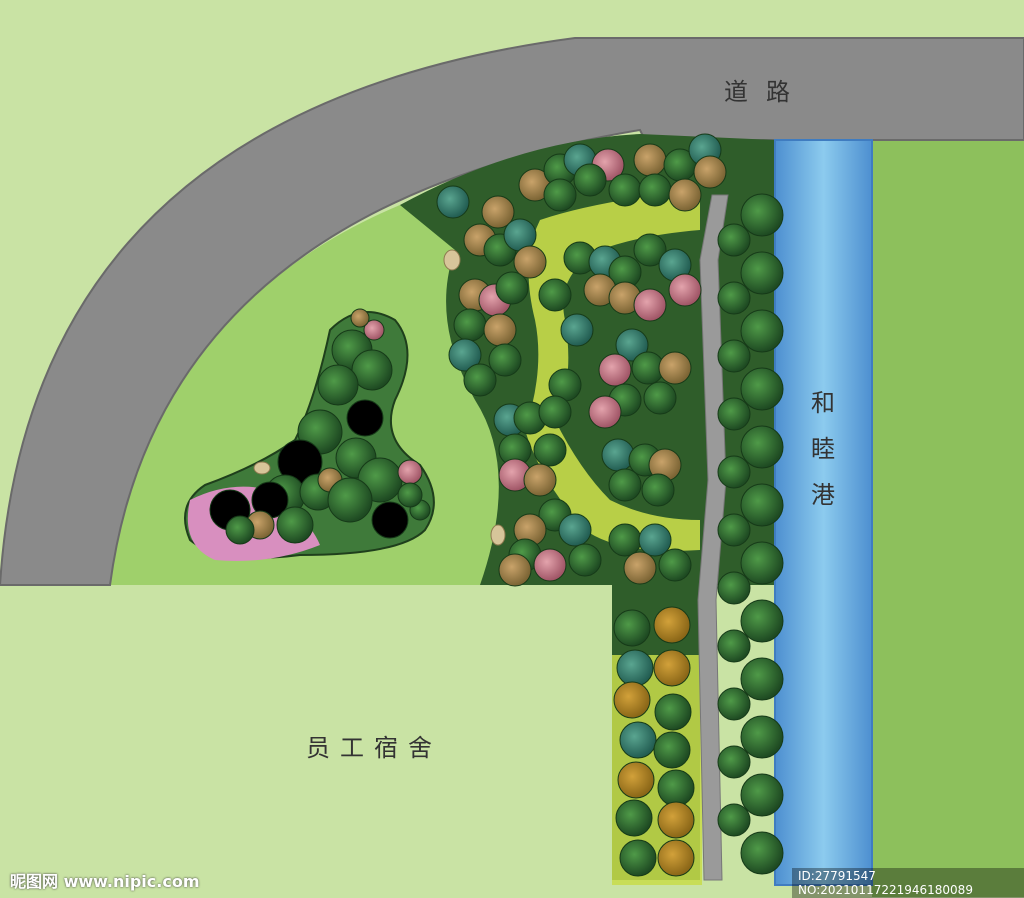 This screenshot has width=1024, height=898. What do you see at coordinates (105, 881) in the screenshot?
I see `site-watermark: 昵图网 www.nipic.com` at bounding box center [105, 881].